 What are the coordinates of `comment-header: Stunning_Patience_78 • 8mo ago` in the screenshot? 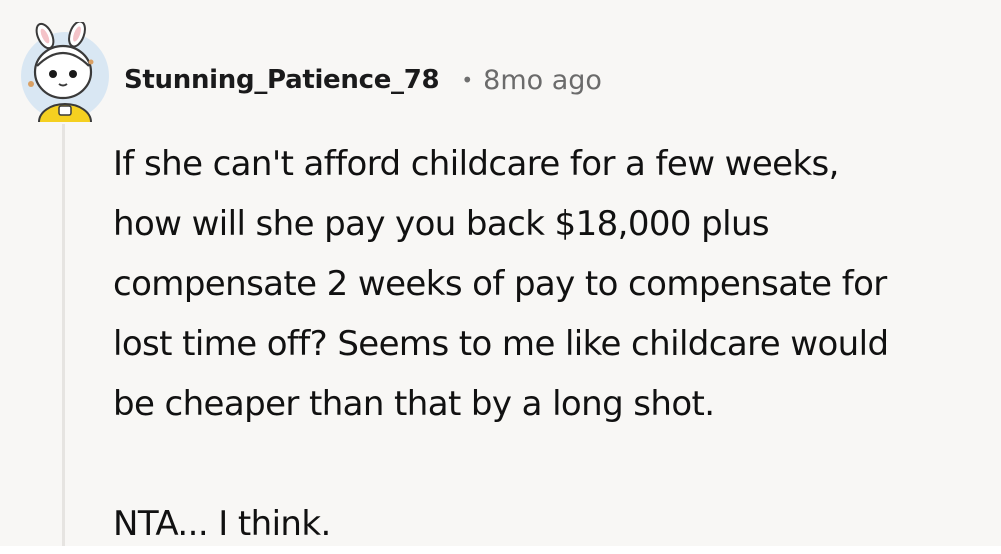 It's located at (363, 80).